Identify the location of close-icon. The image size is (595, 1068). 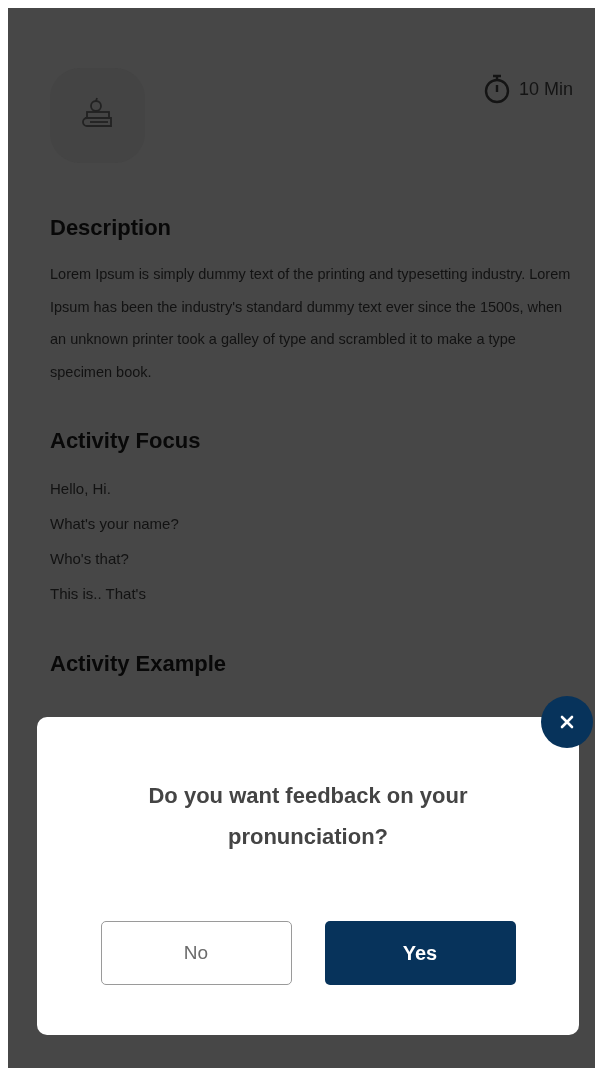
(567, 722).